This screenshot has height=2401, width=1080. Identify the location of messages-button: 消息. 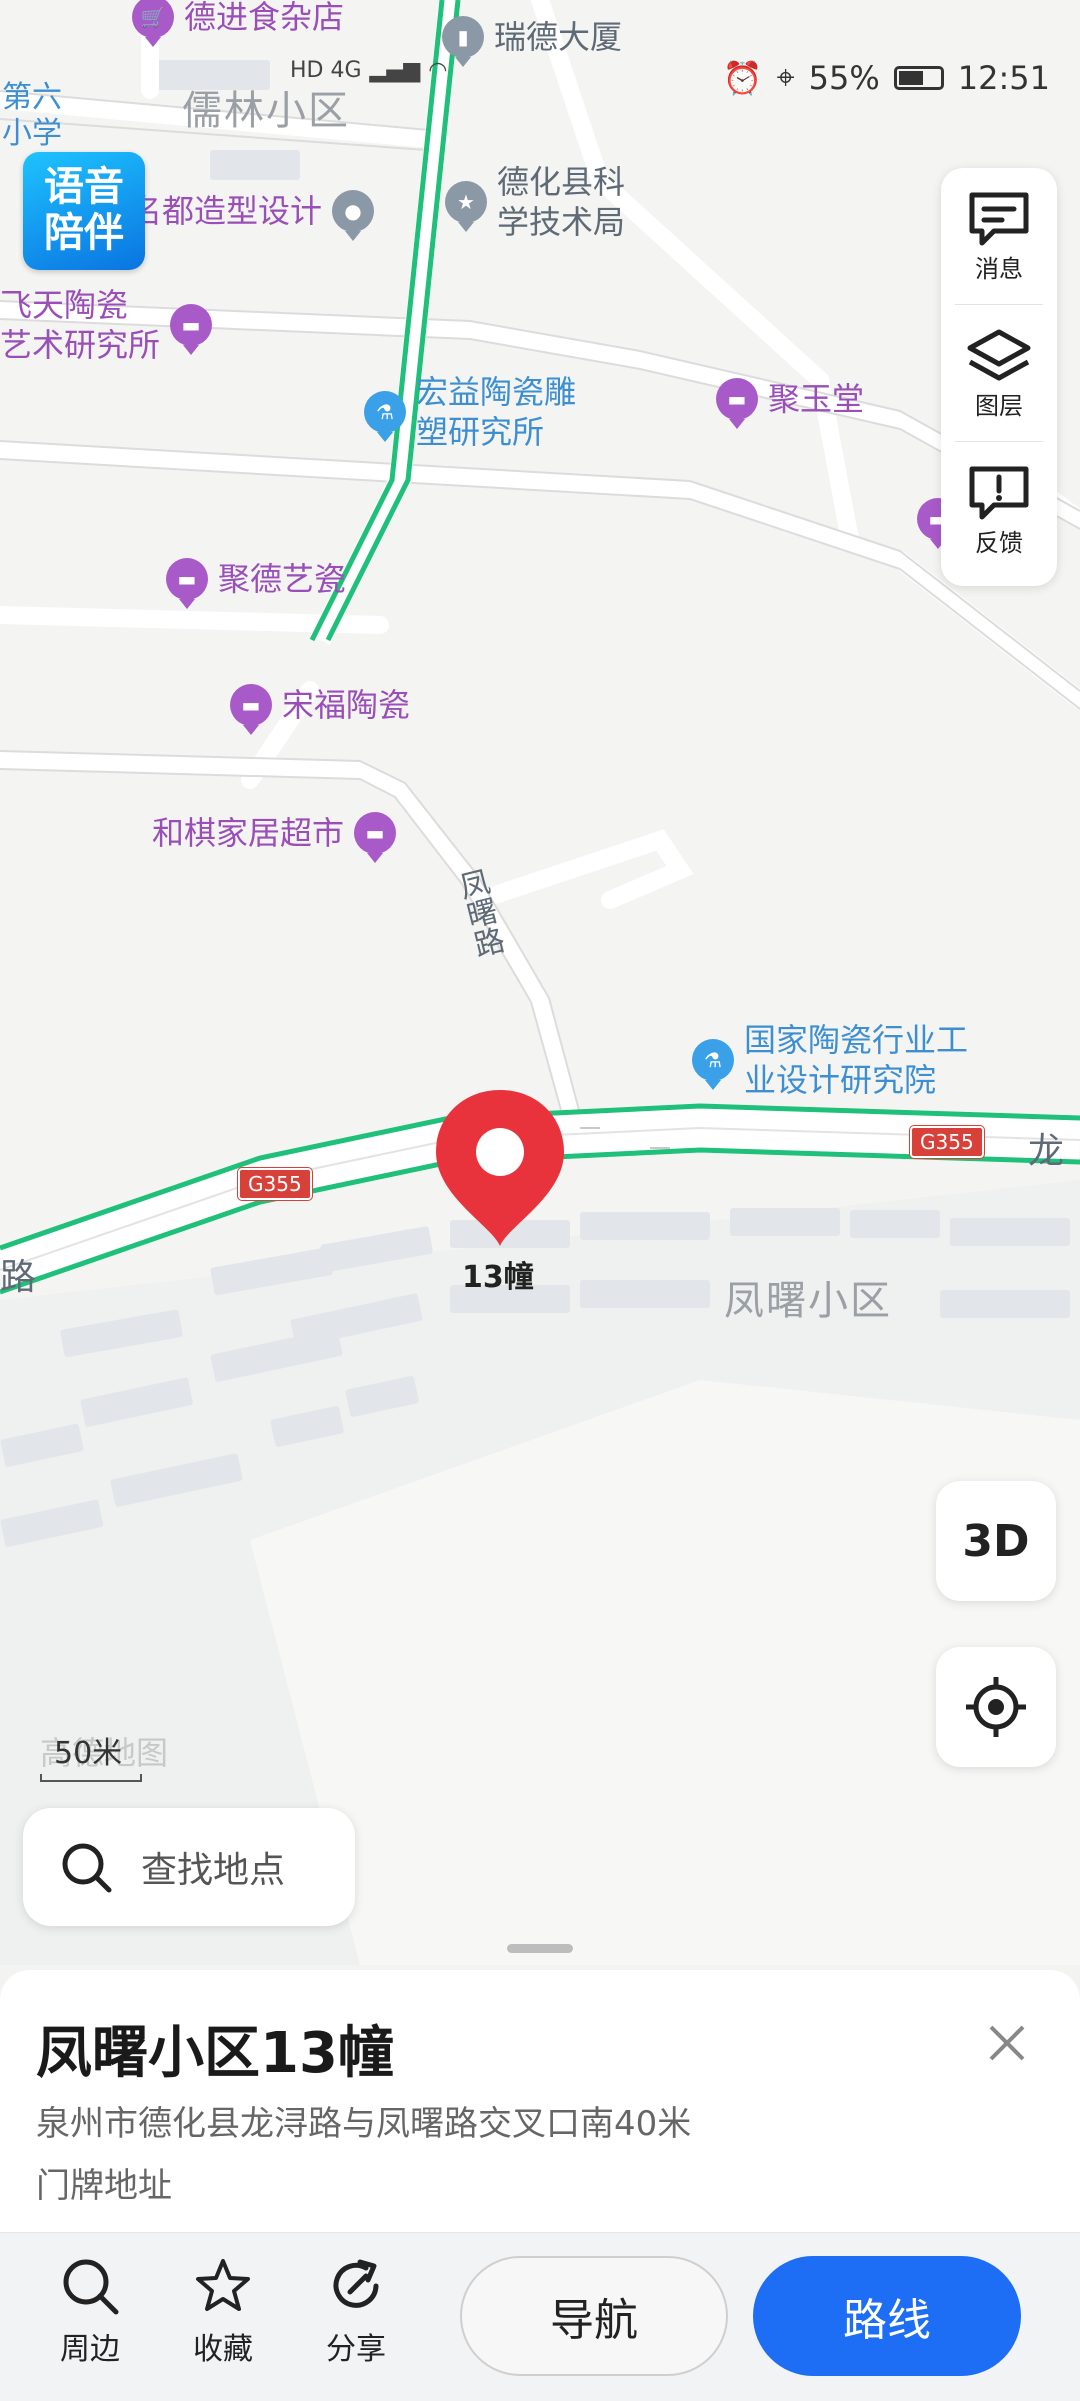
(999, 236).